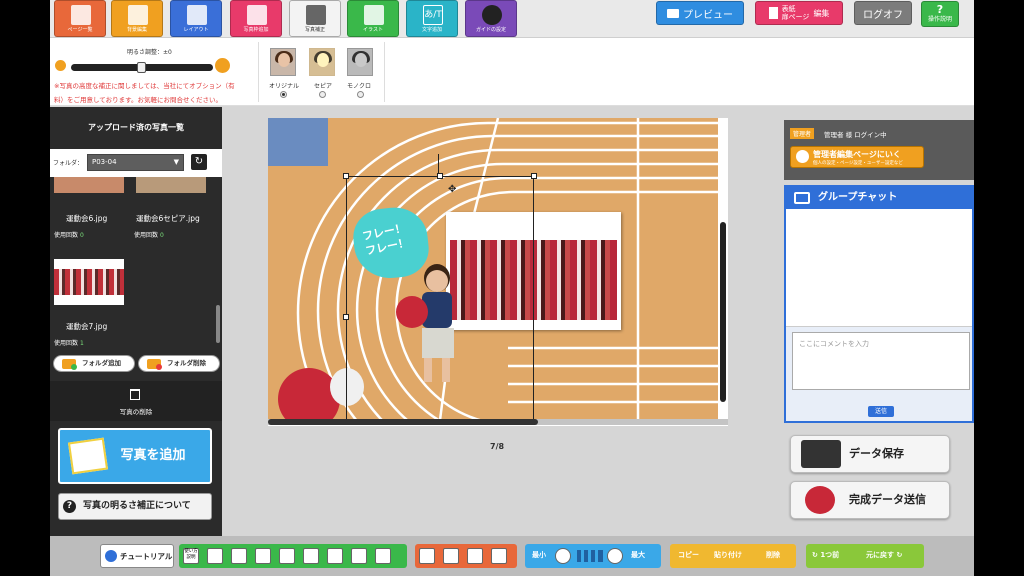 This screenshot has width=1024, height=576. What do you see at coordinates (199, 162) in the screenshot?
I see `refresh-icon: ↻` at bounding box center [199, 162].